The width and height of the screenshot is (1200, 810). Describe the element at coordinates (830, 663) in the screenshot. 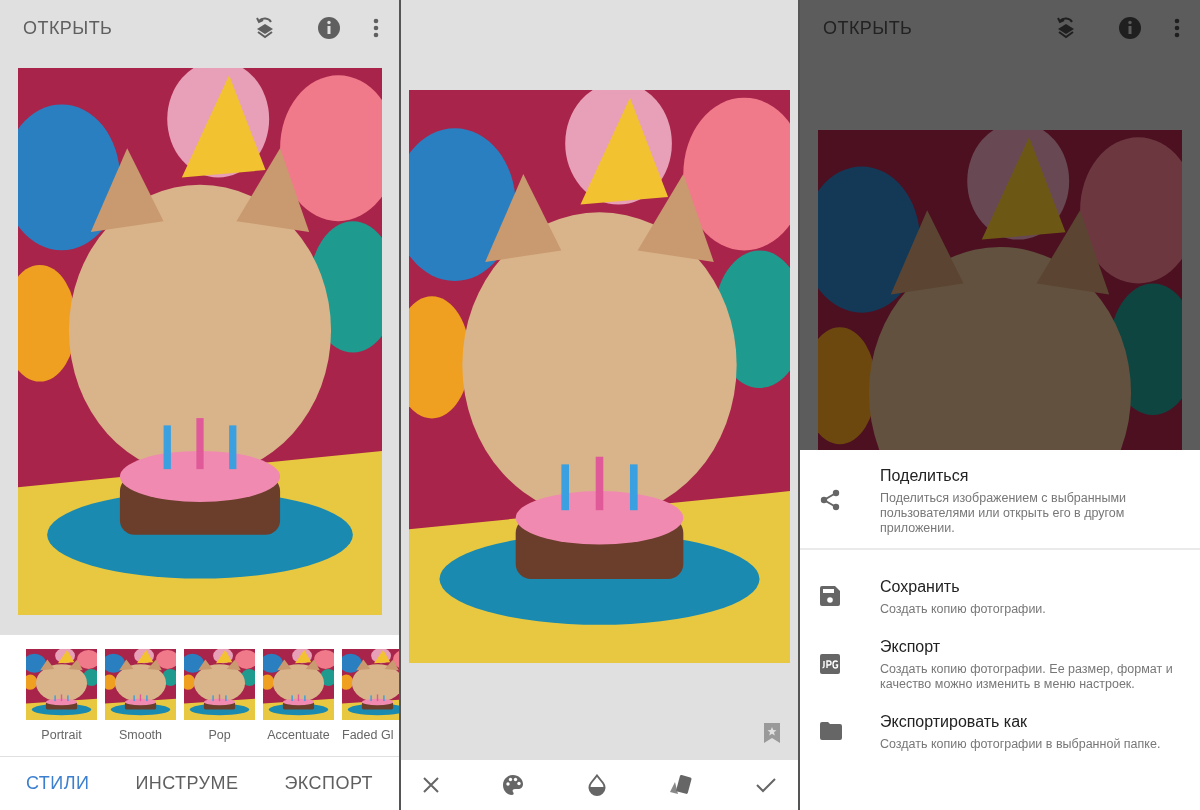

I see `jpg-file-icon` at that location.